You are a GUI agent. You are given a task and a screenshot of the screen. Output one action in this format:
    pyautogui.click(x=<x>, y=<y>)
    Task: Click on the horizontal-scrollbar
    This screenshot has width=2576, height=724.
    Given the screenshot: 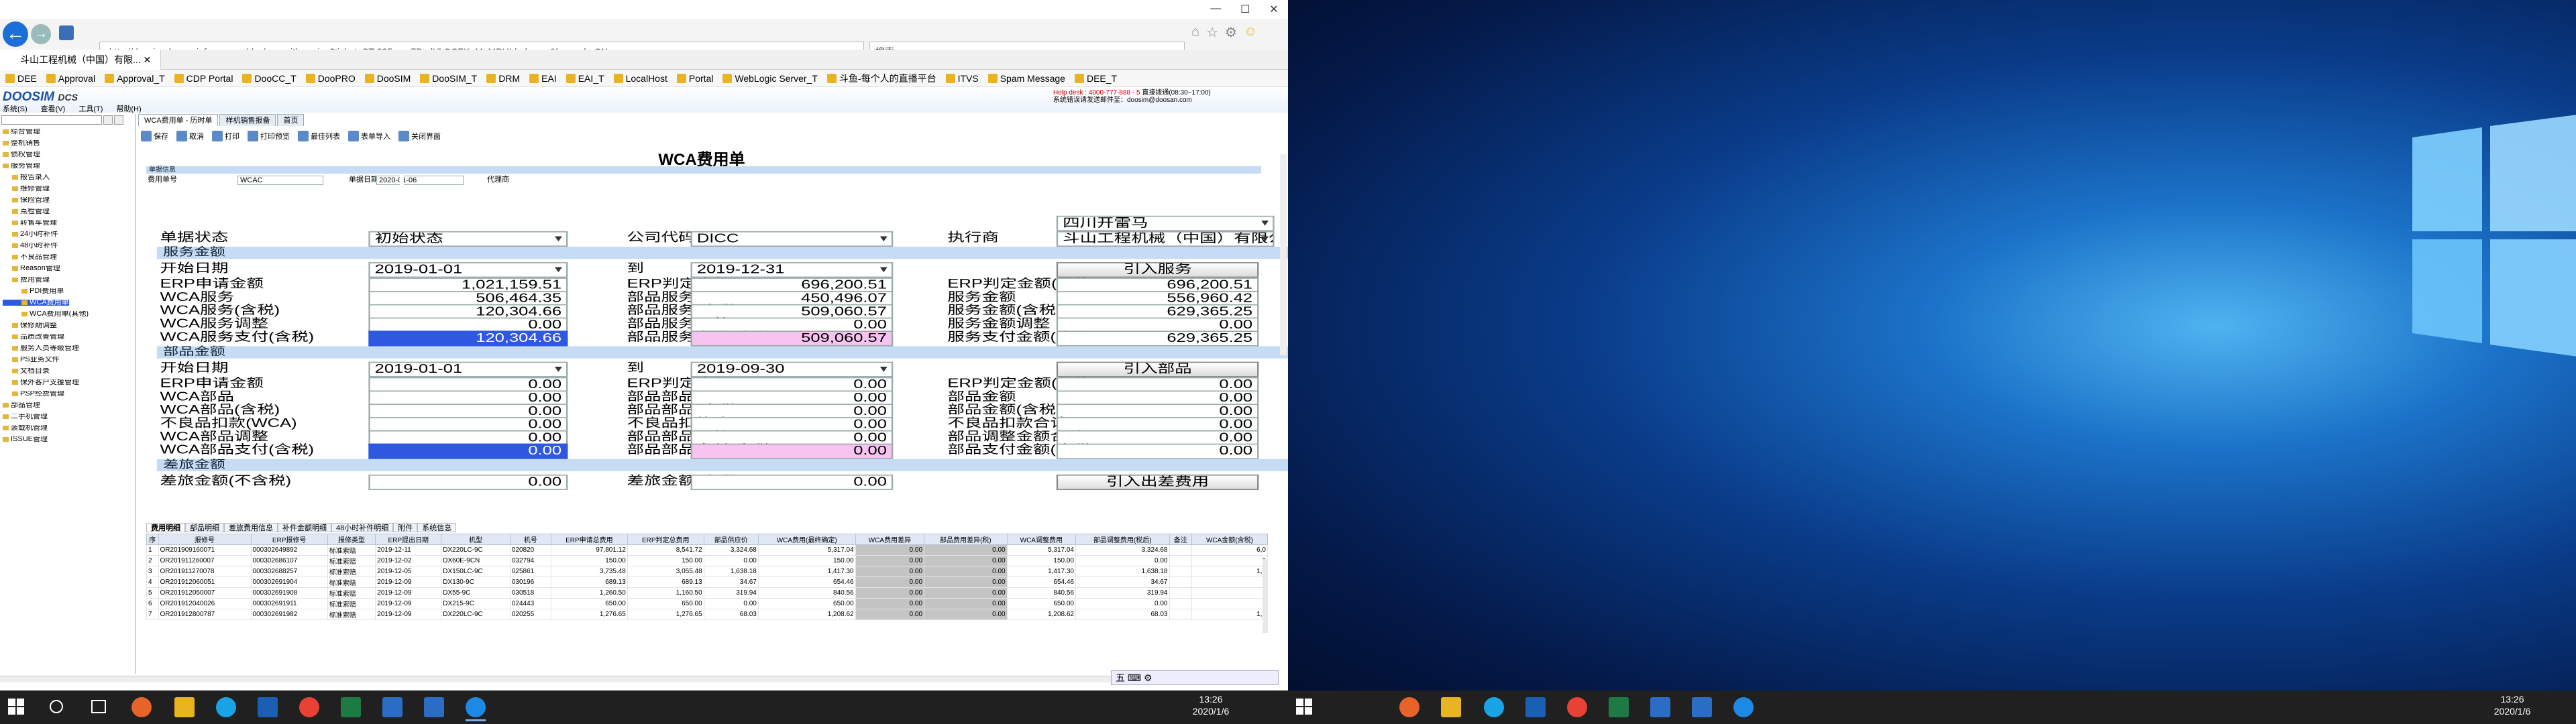 What is the action you would take?
    pyautogui.click(x=637, y=679)
    